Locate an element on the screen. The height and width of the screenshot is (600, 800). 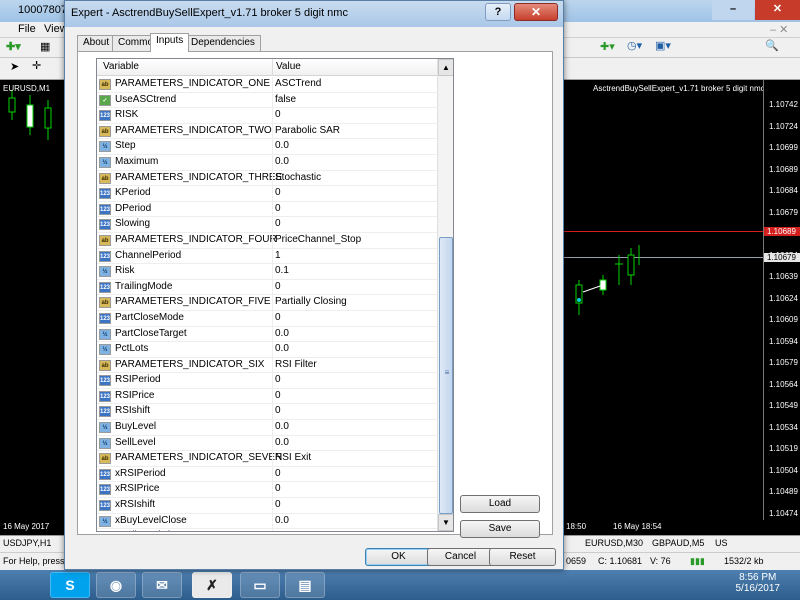
column-divider is located at coordinates (272, 67).